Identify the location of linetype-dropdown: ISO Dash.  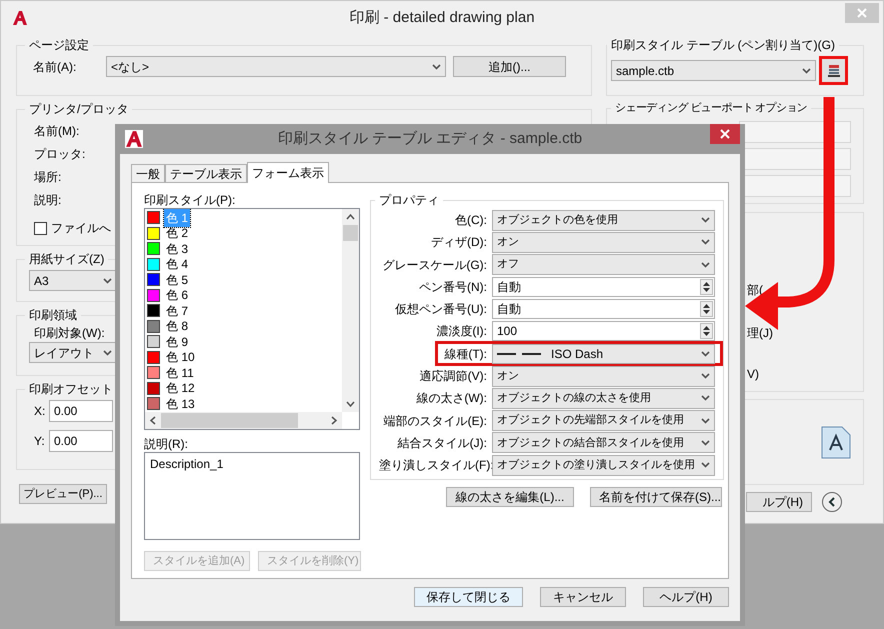
(603, 354).